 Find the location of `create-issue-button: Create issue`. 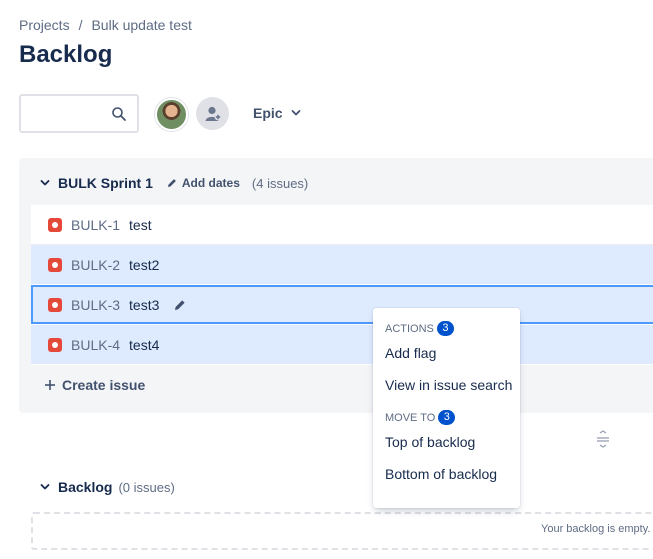

create-issue-button: Create issue is located at coordinates (94, 385).